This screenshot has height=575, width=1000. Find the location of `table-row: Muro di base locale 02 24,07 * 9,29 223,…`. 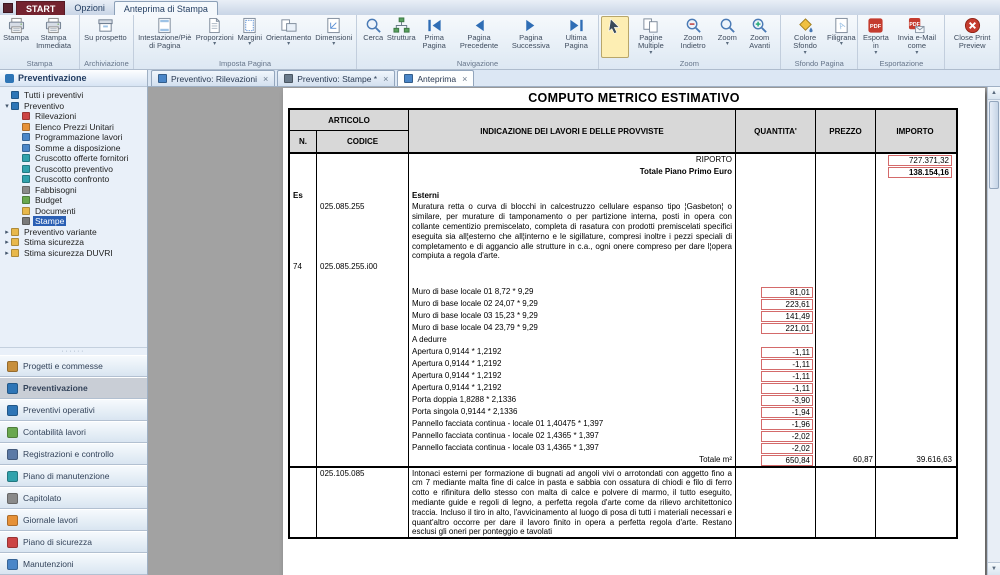

table-row: Muro di base locale 02 24,07 * 9,29 223,… is located at coordinates (623, 303).